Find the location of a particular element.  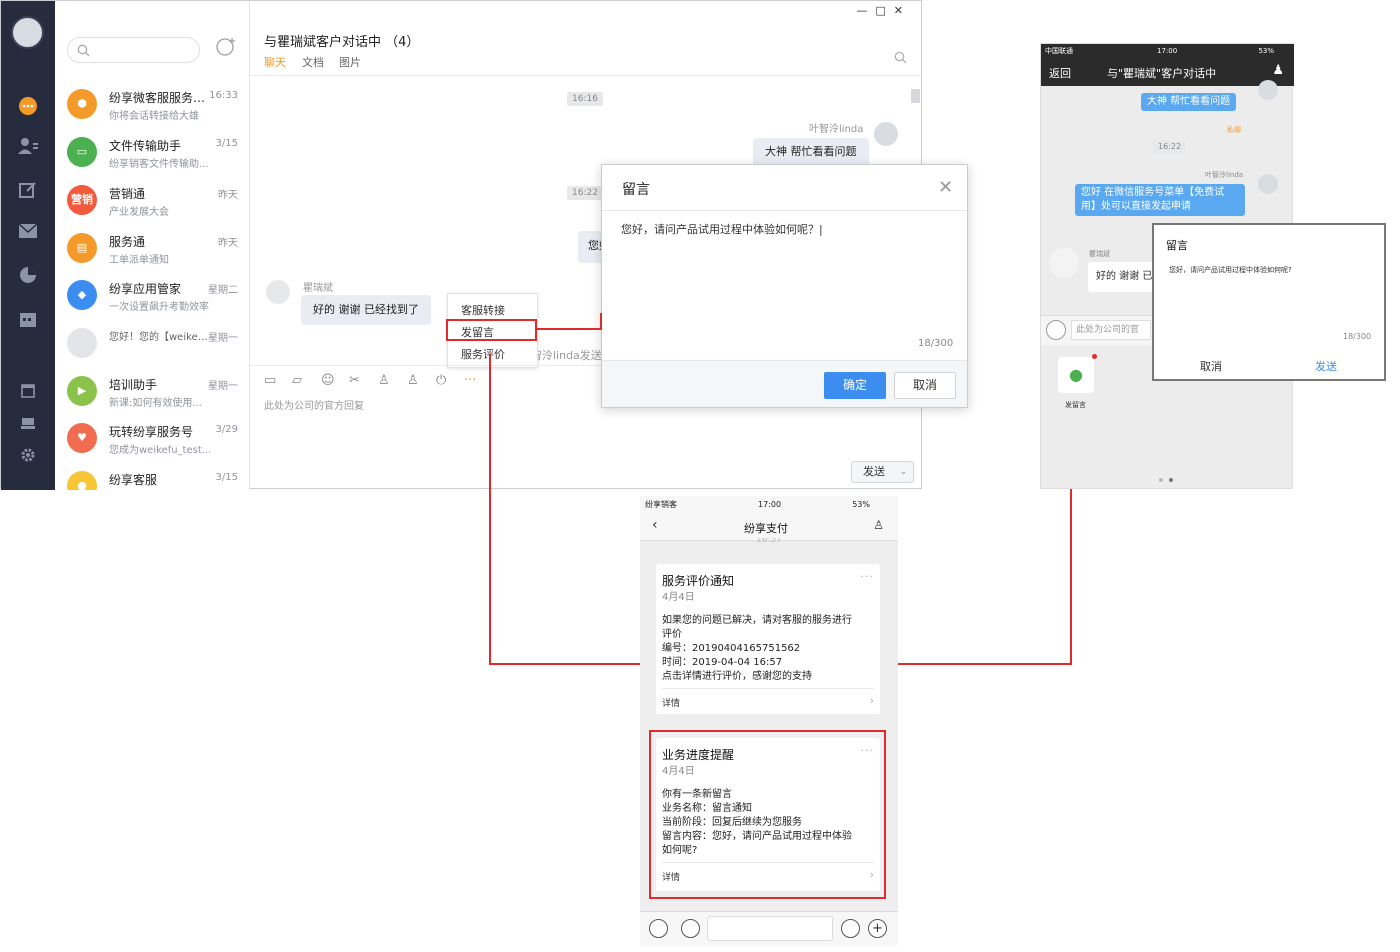

conversation-item: ⬢ 纷享微客服服务号... 16:33 你将会话转接给大雄 is located at coordinates (150, 105).